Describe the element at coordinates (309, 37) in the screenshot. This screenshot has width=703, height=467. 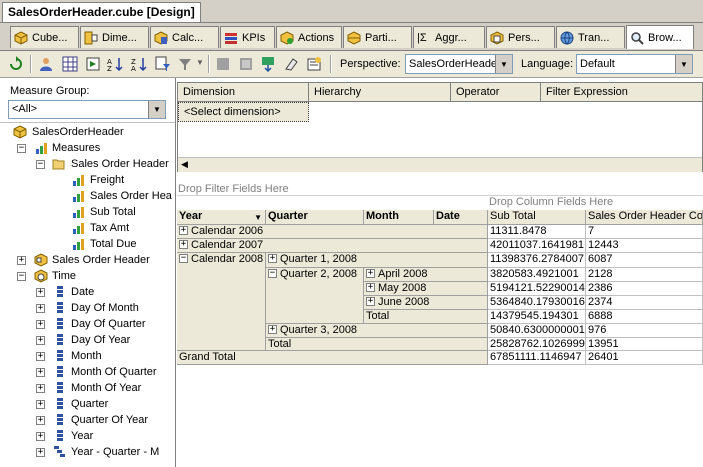
I see `tab-actions: Actions` at that location.